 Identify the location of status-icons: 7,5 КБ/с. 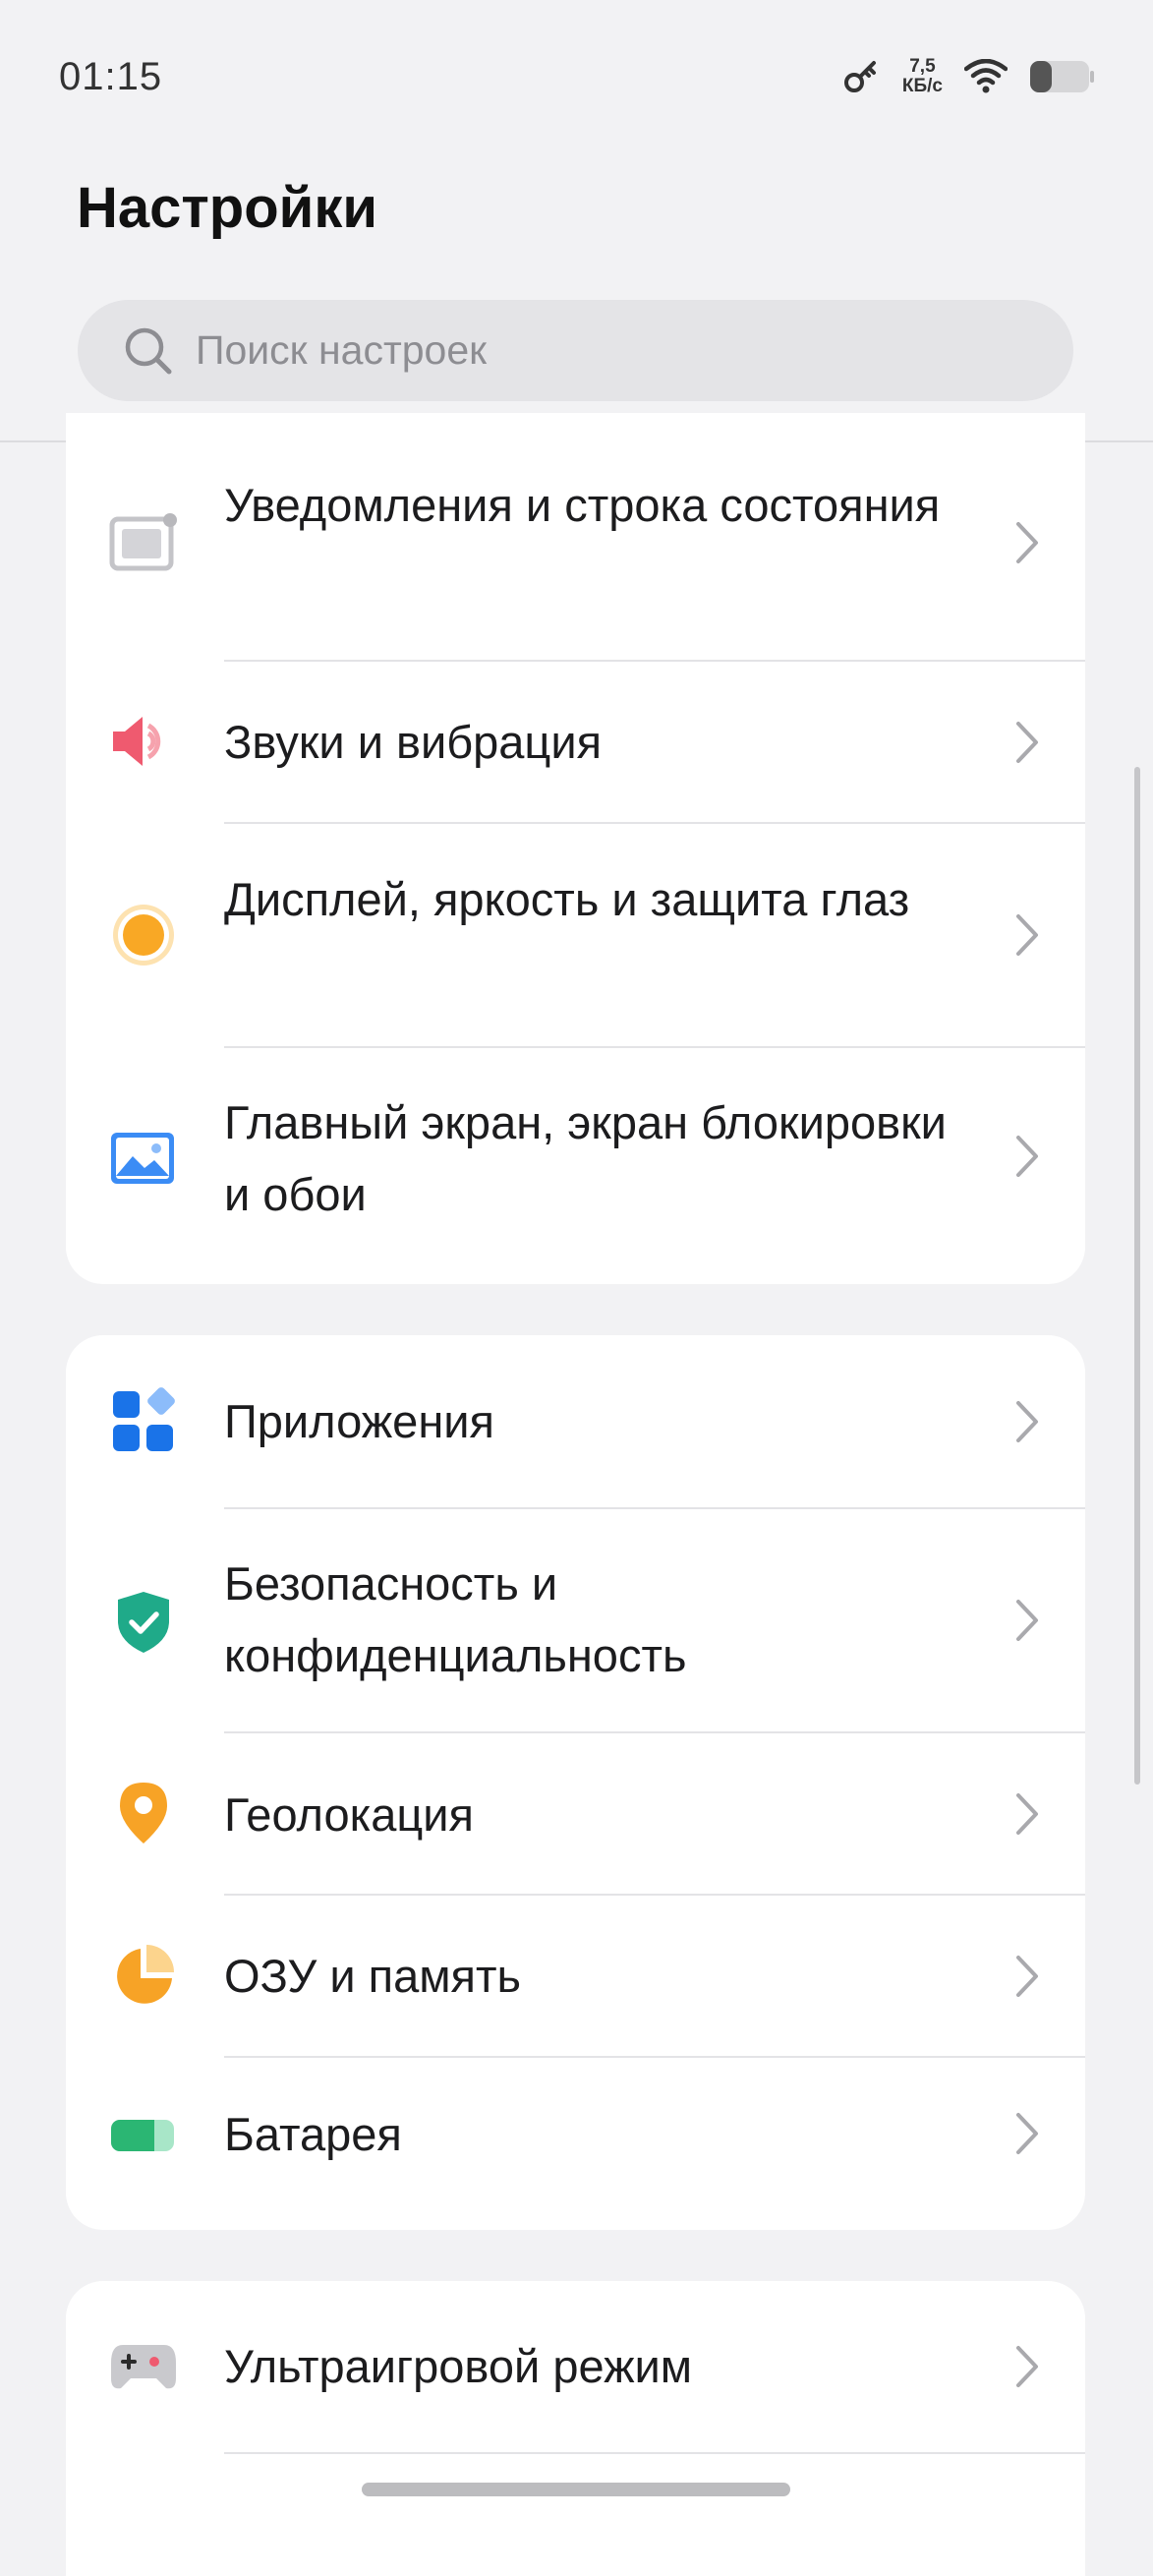
(967, 76).